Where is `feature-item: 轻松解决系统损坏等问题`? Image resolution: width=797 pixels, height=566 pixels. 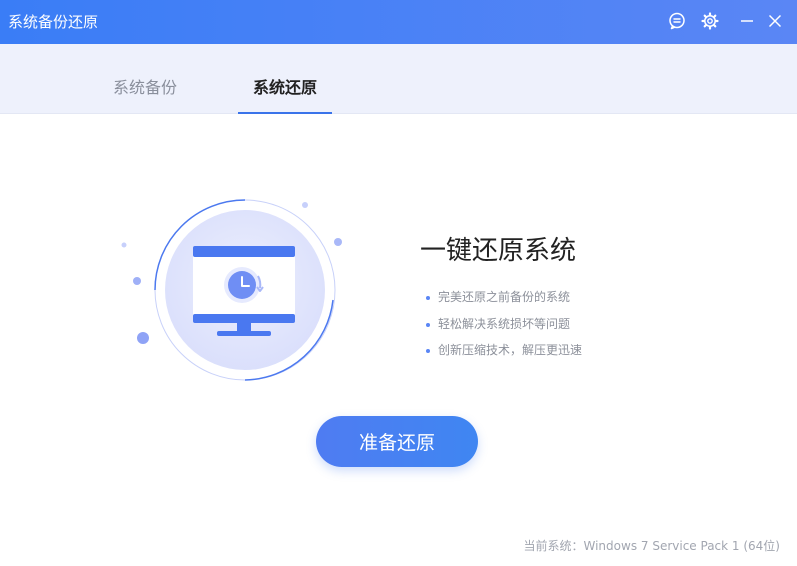
feature-item: 轻松解决系统损坏等问题 is located at coordinates (504, 324).